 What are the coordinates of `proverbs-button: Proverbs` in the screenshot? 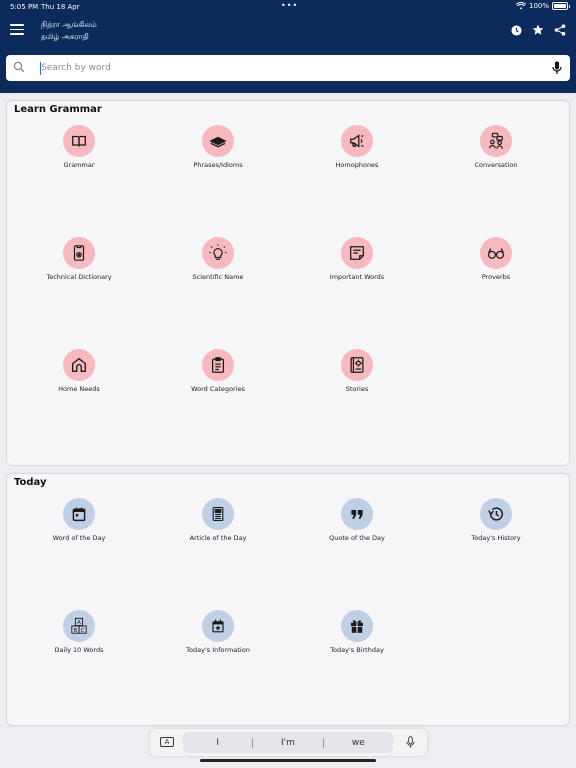 It's located at (496, 259).